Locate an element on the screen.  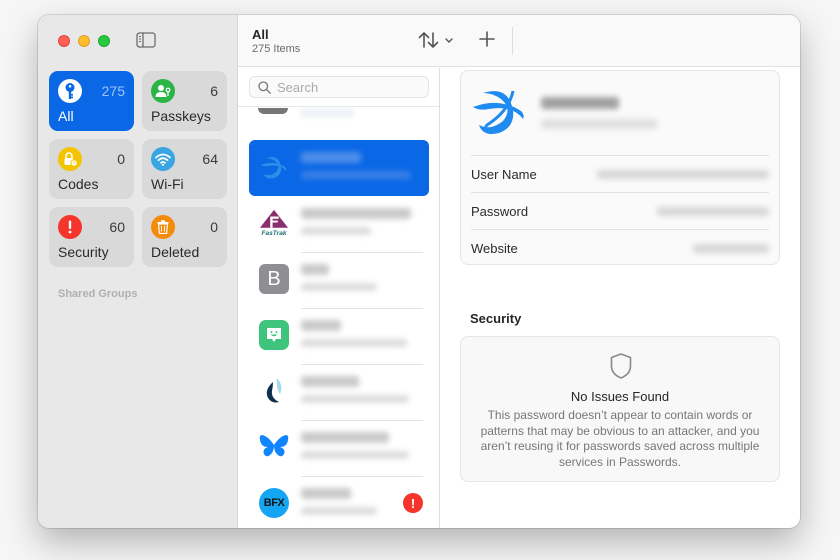
field-row-username: User Name is located at coordinates (620, 173).